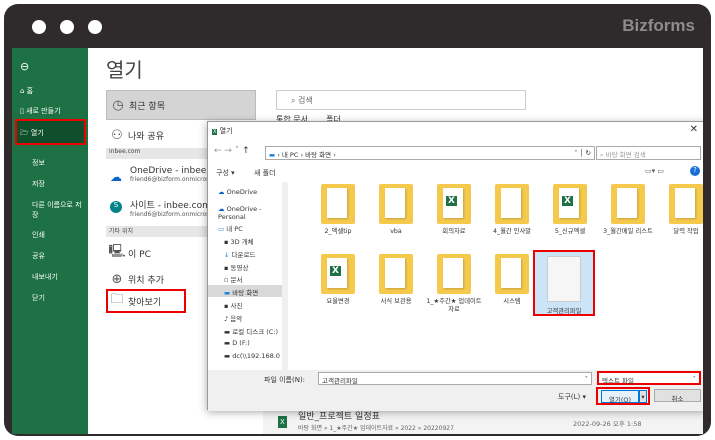 This screenshot has height=440, width=715. What do you see at coordinates (454, 284) in the screenshot?
I see `folder-item: 1_★주간★ 업데이트자료` at bounding box center [454, 284].